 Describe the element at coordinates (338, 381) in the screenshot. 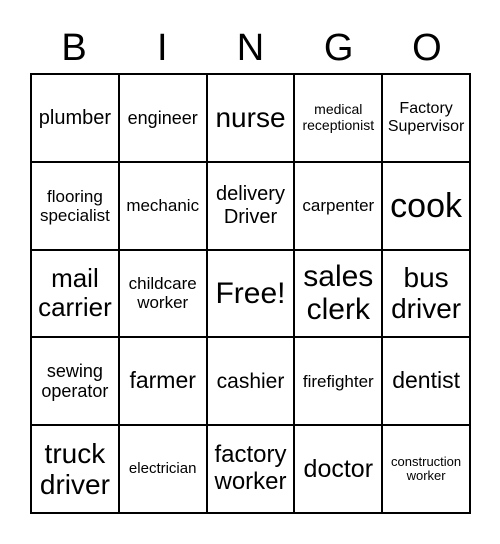

I see `bingo-cell: firefighter` at that location.